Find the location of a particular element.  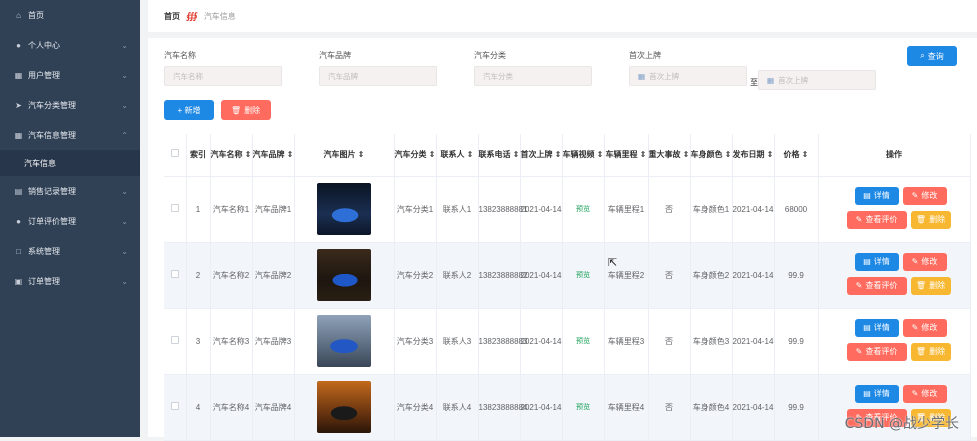

cell-color: 车身颜色3 is located at coordinates (711, 341).